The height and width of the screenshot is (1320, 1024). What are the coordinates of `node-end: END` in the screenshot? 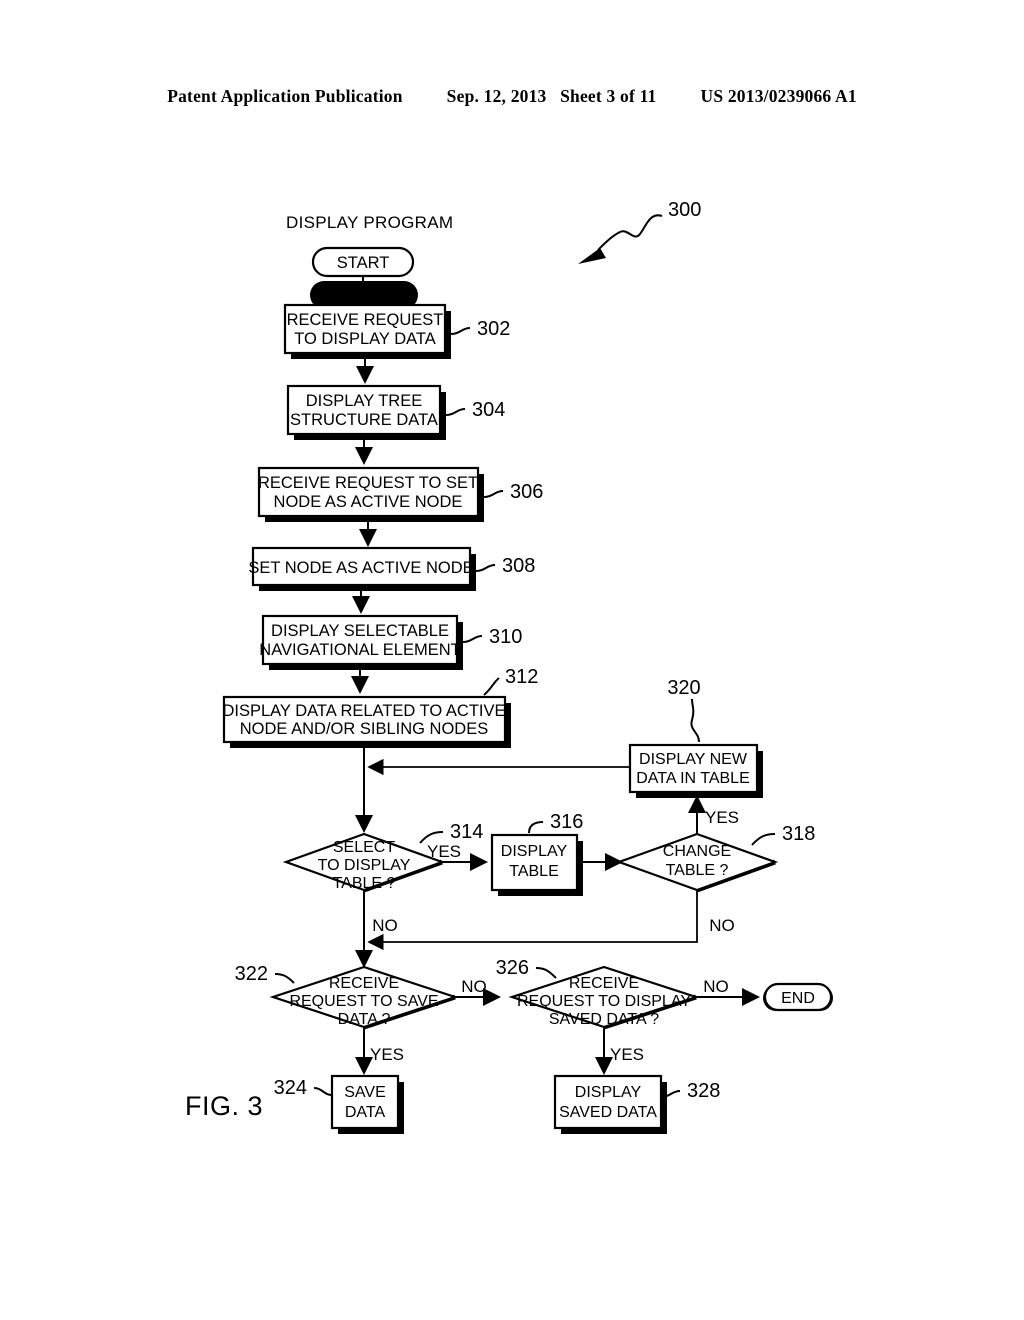 It's located at (798, 997).